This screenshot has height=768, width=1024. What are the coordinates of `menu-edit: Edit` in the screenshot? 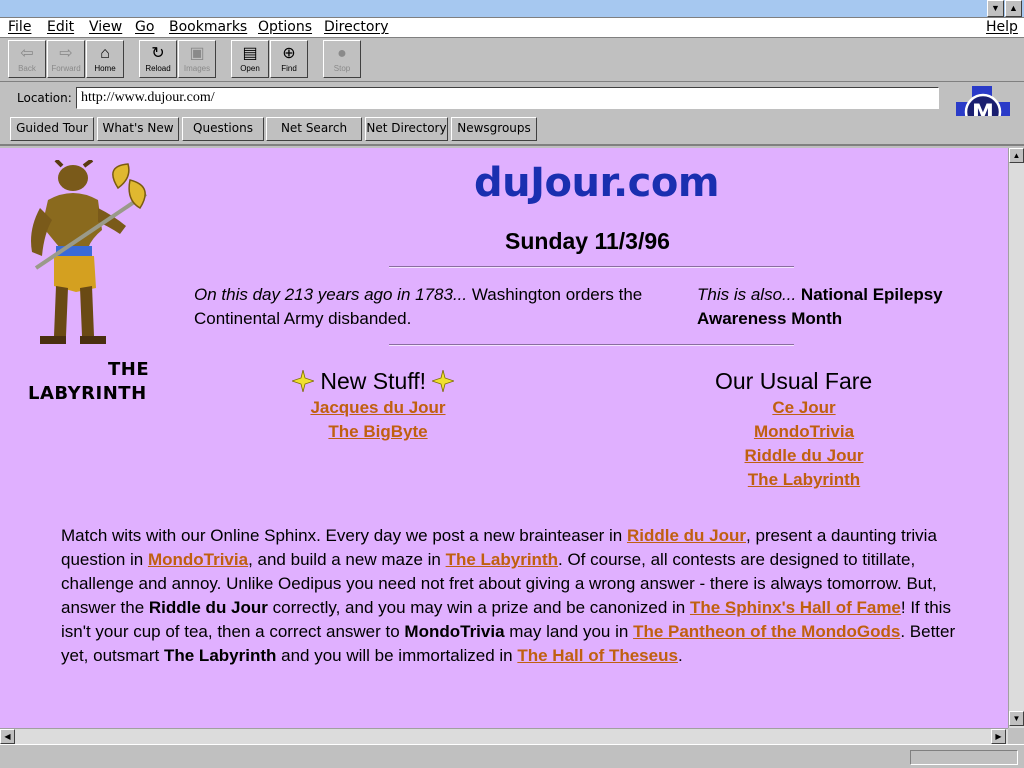 It's located at (60, 27).